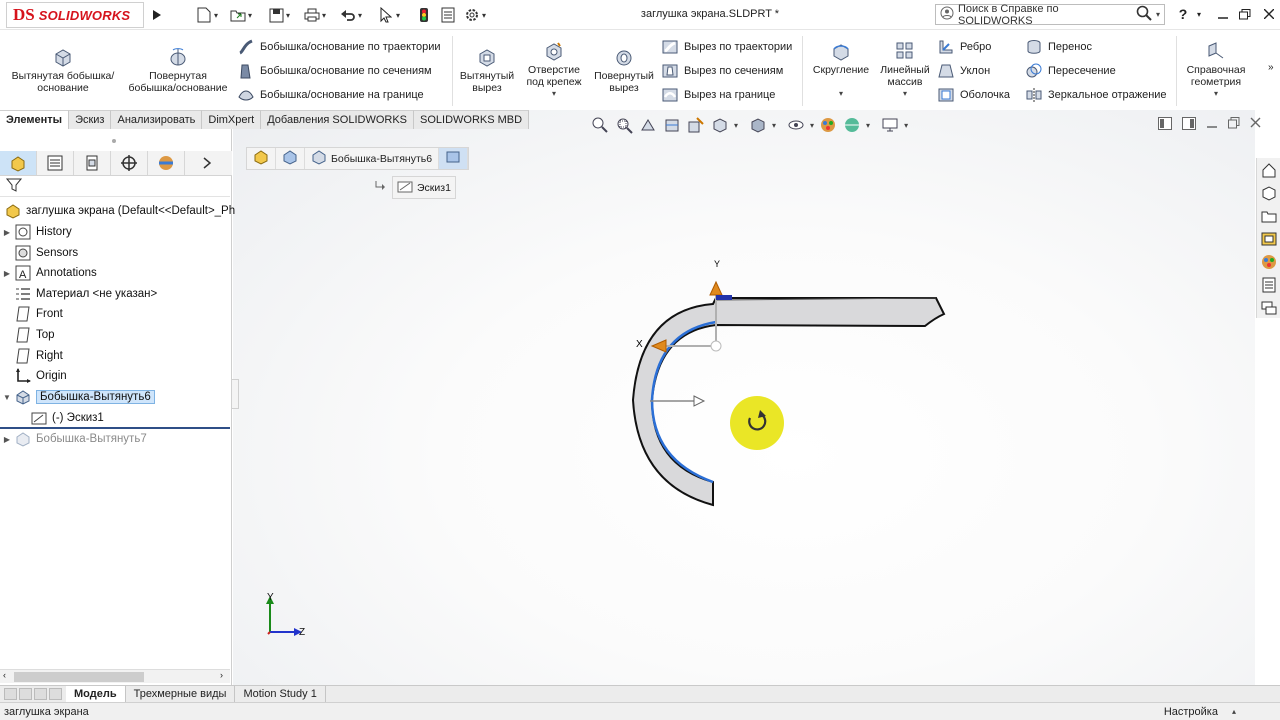 The height and width of the screenshot is (720, 1280). I want to click on menu-expand-button, so click(157, 15).